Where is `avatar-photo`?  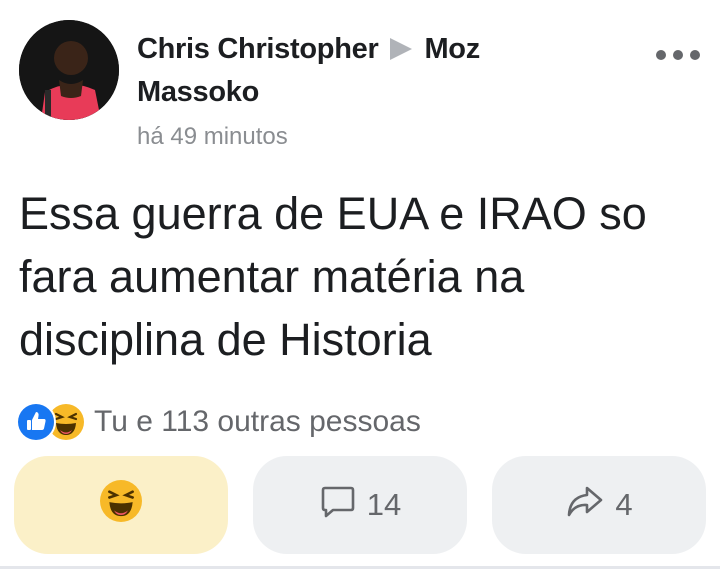 avatar-photo is located at coordinates (69, 70).